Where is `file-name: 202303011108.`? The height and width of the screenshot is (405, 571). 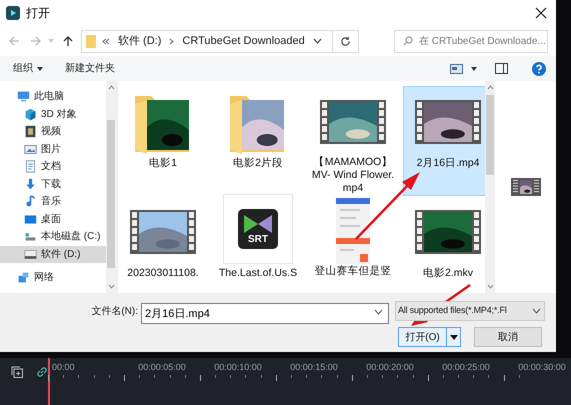
file-name: 202303011108. is located at coordinates (163, 273).